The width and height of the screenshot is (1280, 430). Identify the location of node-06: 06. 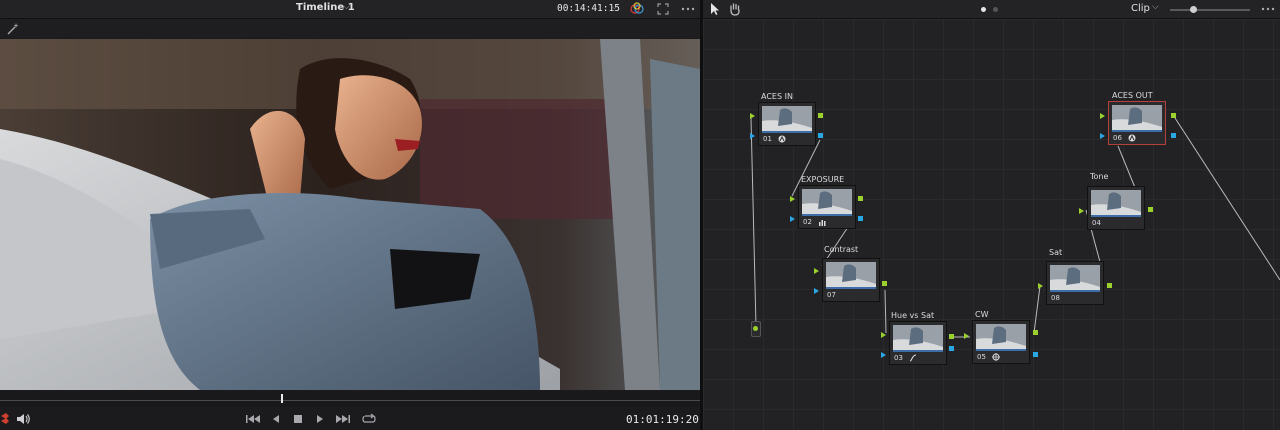
(1137, 123).